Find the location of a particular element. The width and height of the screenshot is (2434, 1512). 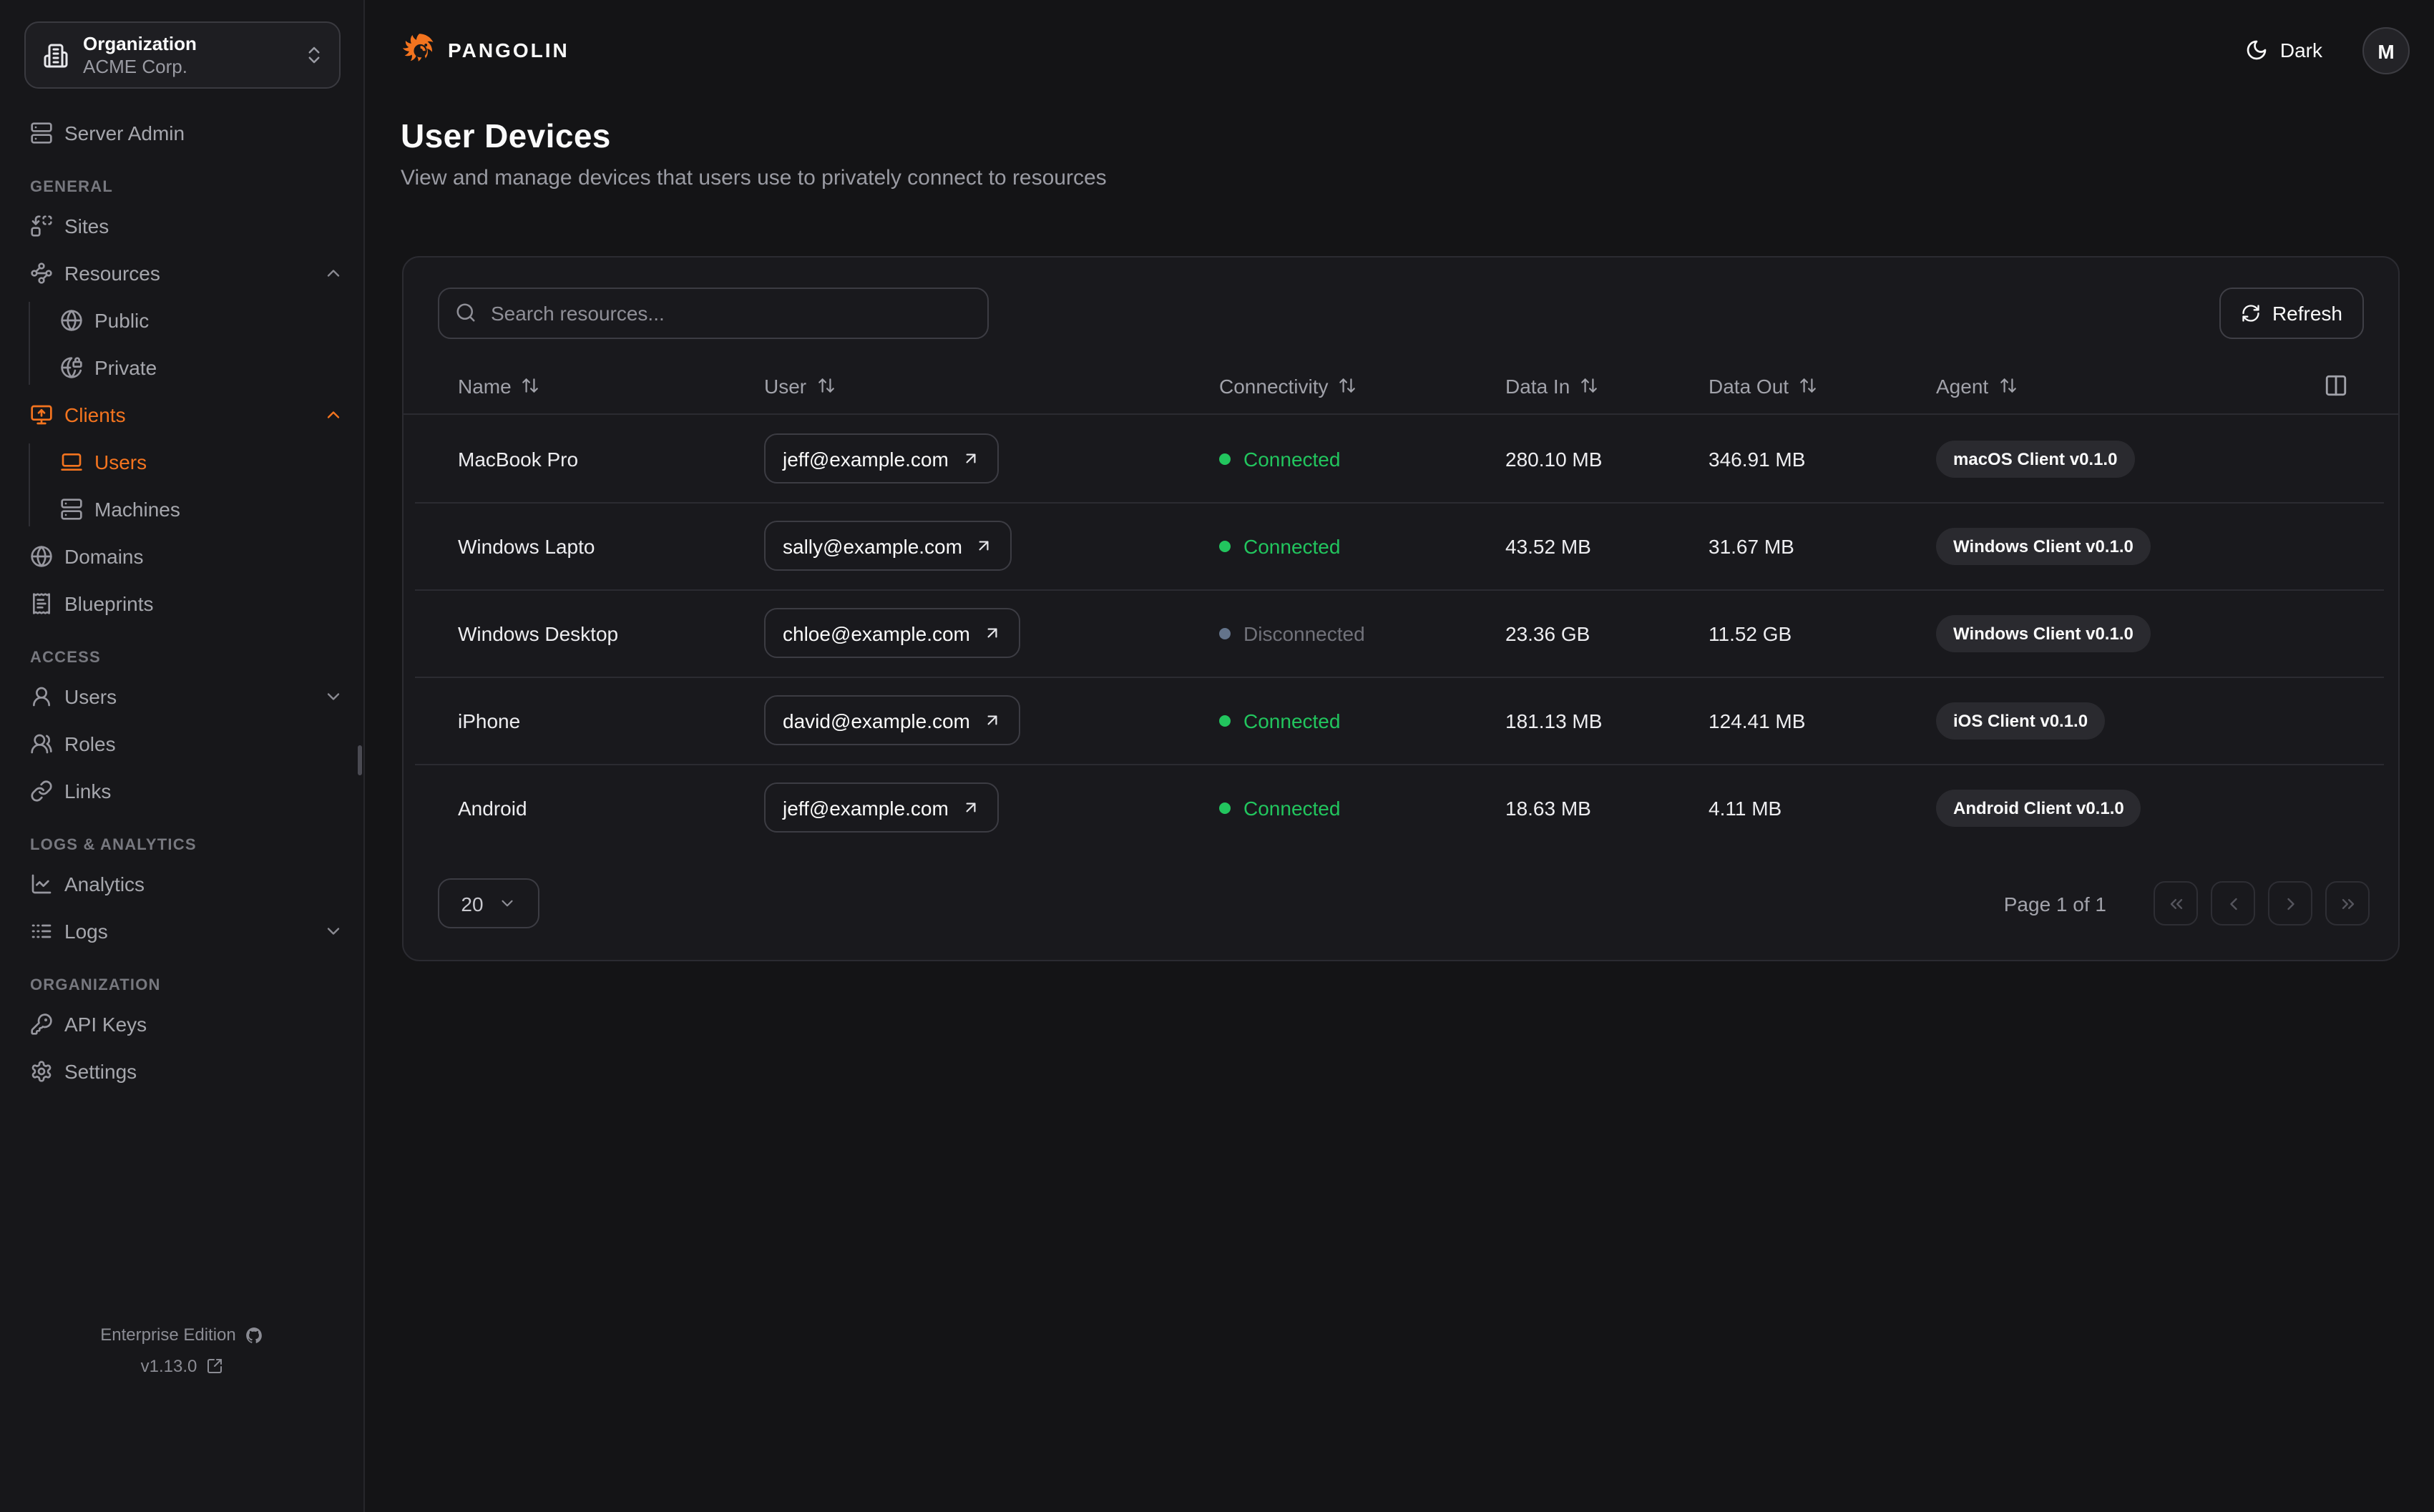

sidebar-item-label: Blueprints is located at coordinates (109, 602).